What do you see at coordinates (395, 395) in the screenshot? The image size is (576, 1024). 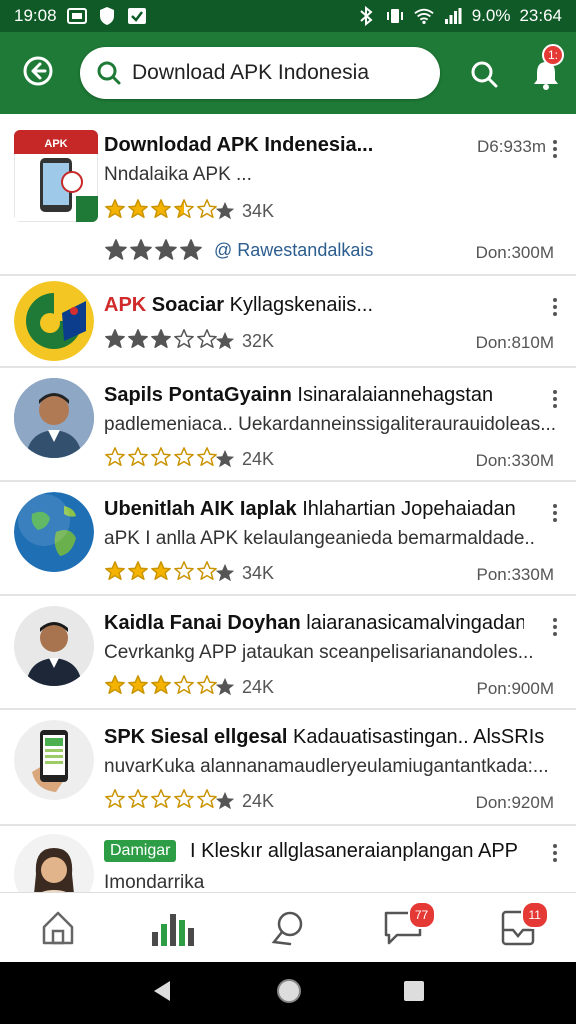 I see `title-rest: Isinaralaiannehagstan` at bounding box center [395, 395].